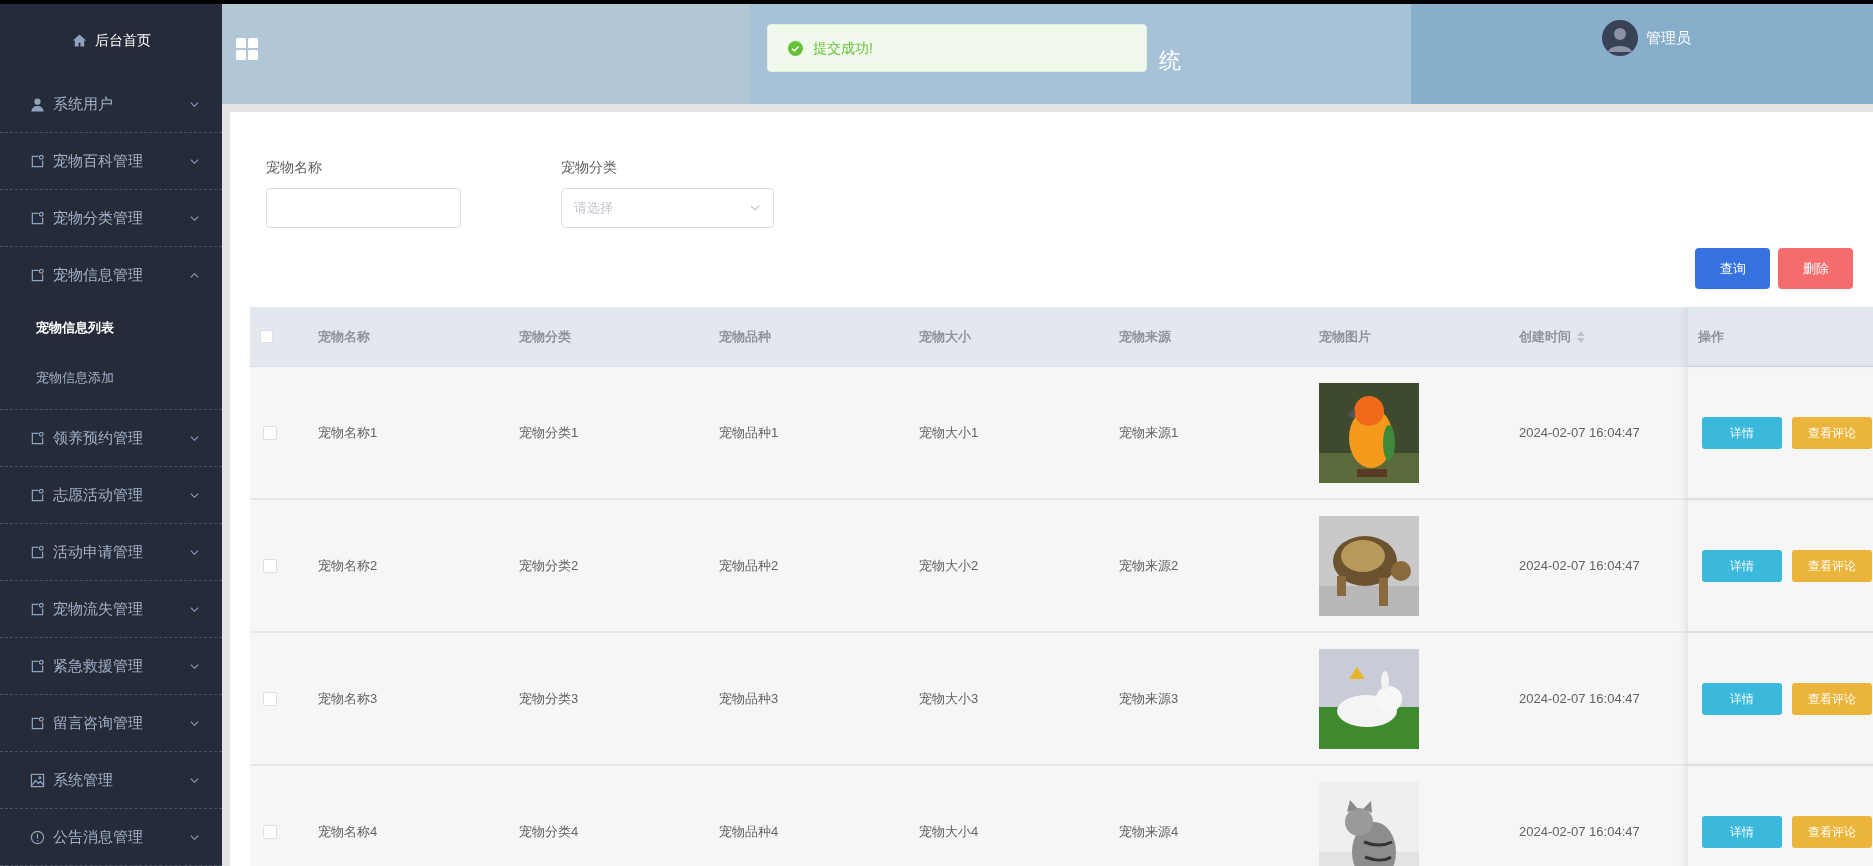  Describe the element at coordinates (1149, 432) in the screenshot. I see `table-cell: 宠物来源1` at that location.